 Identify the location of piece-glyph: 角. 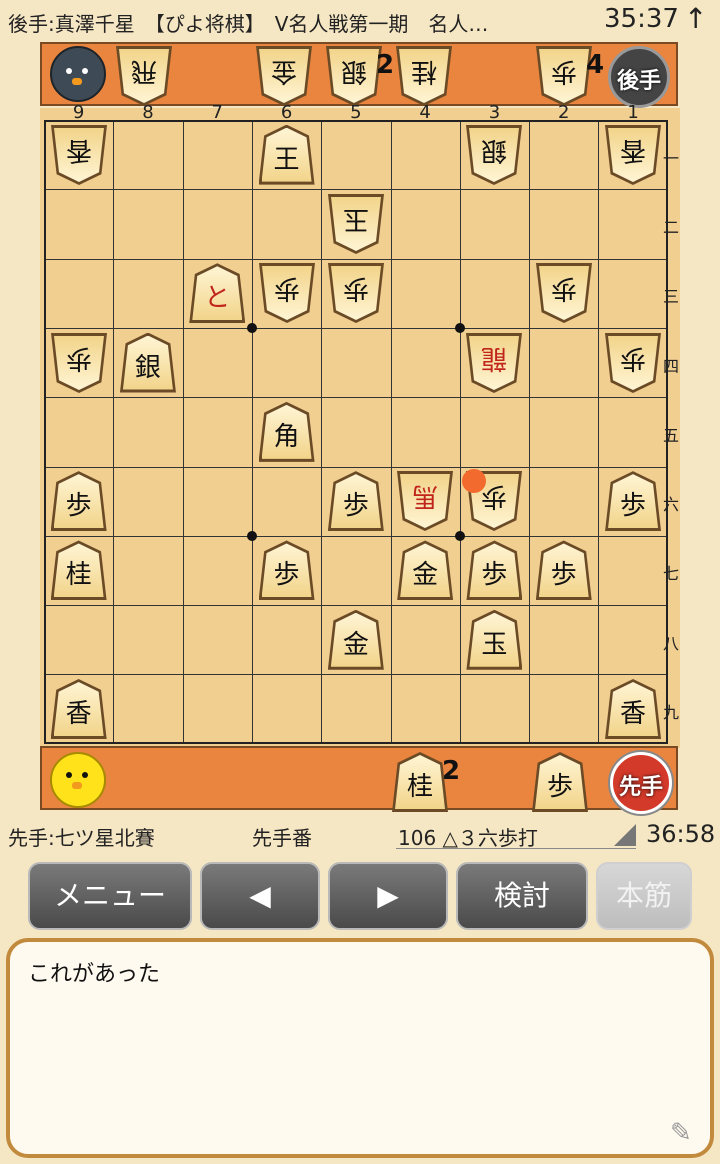
(286, 436).